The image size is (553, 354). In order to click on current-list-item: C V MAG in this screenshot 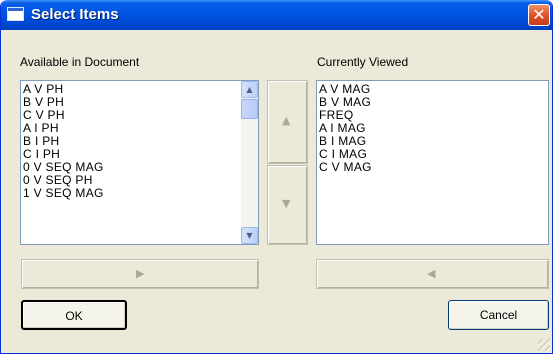, I will do `click(345, 167)`.